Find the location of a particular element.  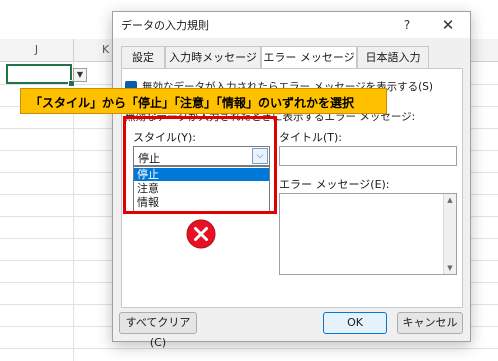

error-message-label: エラー メッセージ(E): is located at coordinates (334, 184).